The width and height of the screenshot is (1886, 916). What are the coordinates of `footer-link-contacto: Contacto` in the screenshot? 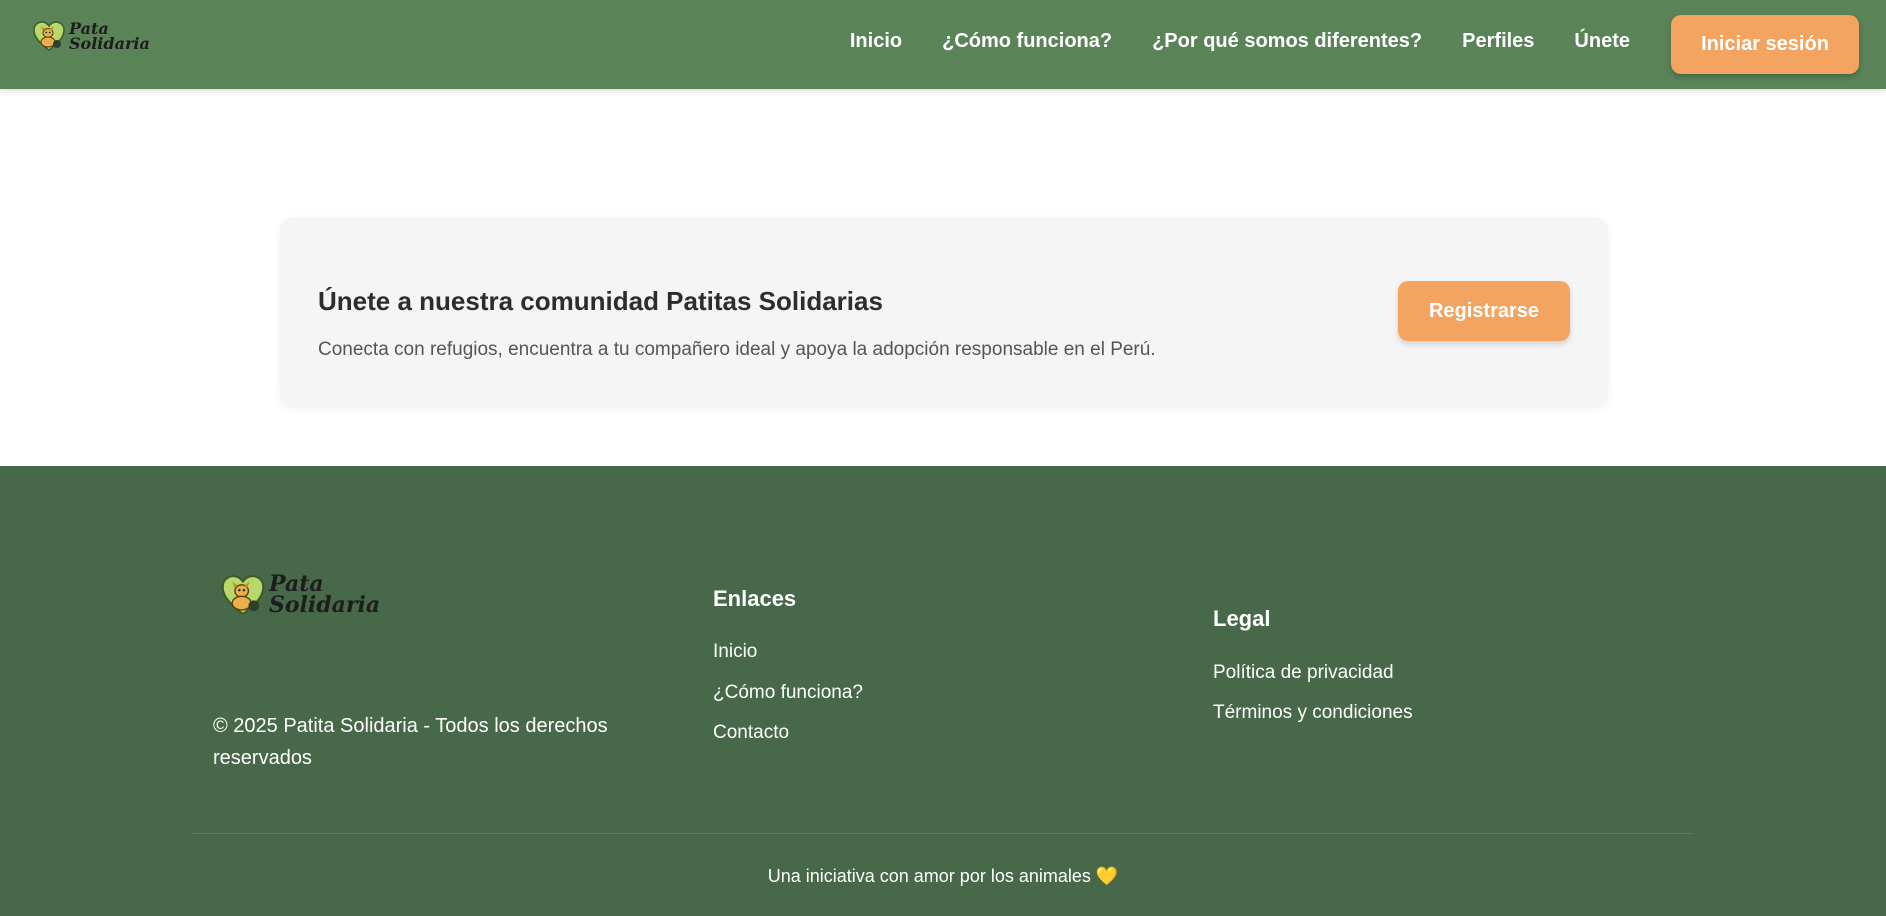 It's located at (751, 733).